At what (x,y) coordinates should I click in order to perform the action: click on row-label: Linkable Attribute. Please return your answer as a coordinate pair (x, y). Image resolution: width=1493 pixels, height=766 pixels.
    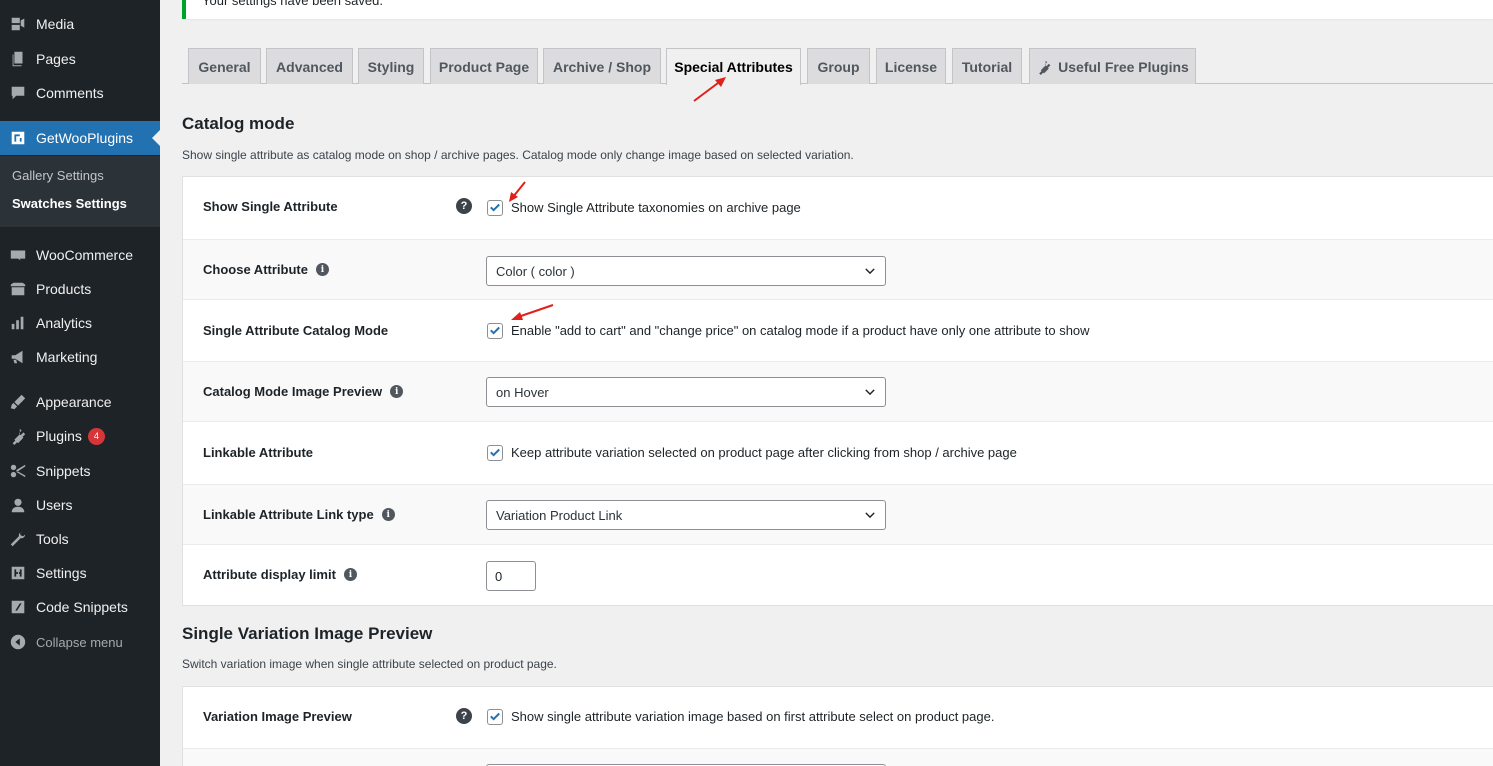
    Looking at the image, I should click on (258, 452).